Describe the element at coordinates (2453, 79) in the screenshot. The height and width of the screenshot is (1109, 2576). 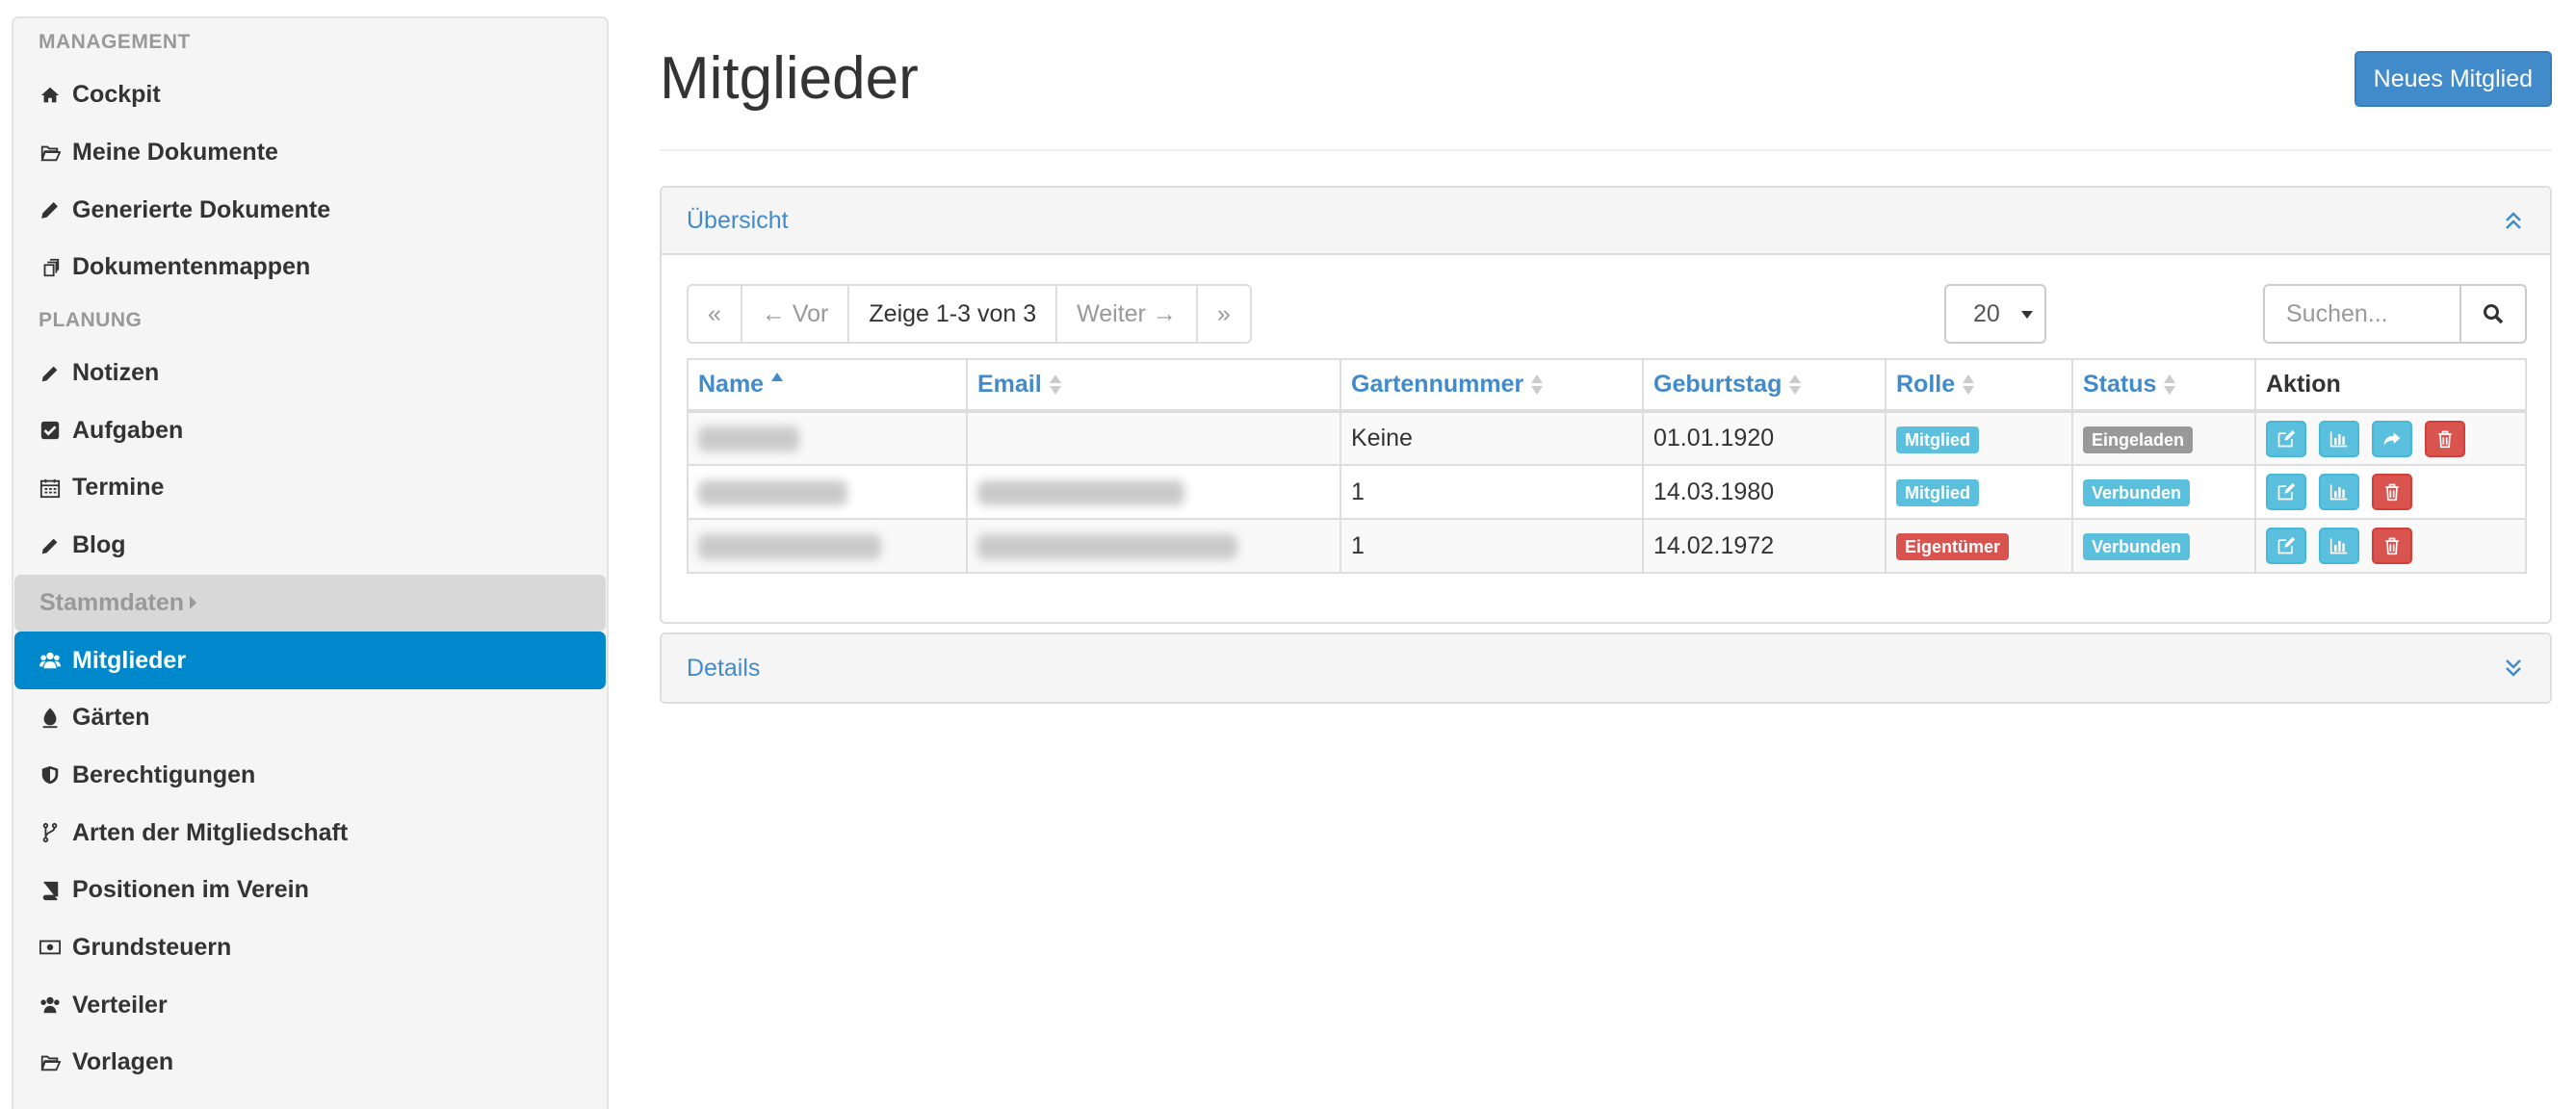
I see `new-member-button: Neues Mitglied` at that location.